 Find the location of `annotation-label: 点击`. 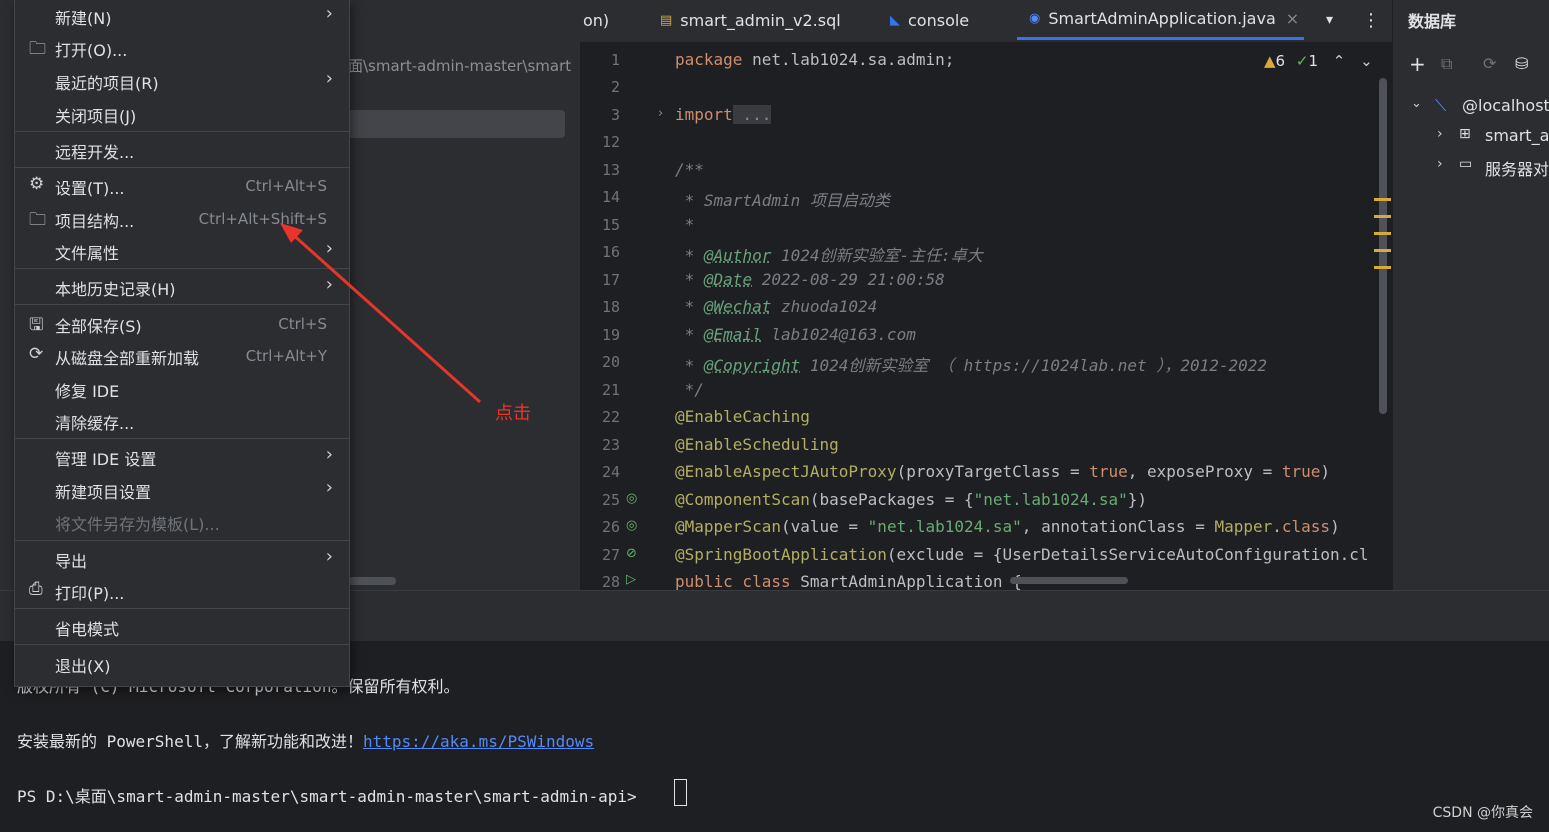

annotation-label: 点击 is located at coordinates (513, 413).